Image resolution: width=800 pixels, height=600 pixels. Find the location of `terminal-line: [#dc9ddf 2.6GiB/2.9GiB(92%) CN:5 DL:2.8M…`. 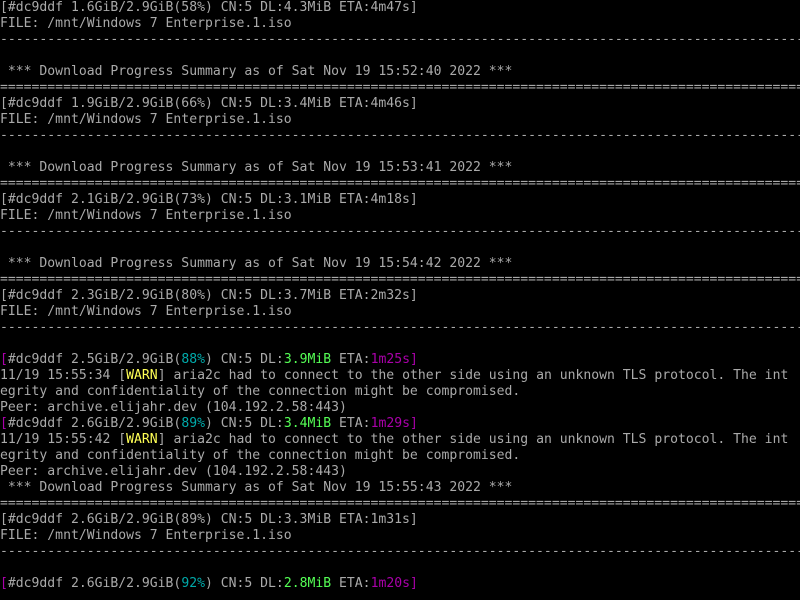

terminal-line: [#dc9ddf 2.6GiB/2.9GiB(92%) CN:5 DL:2.8M… is located at coordinates (400, 584).